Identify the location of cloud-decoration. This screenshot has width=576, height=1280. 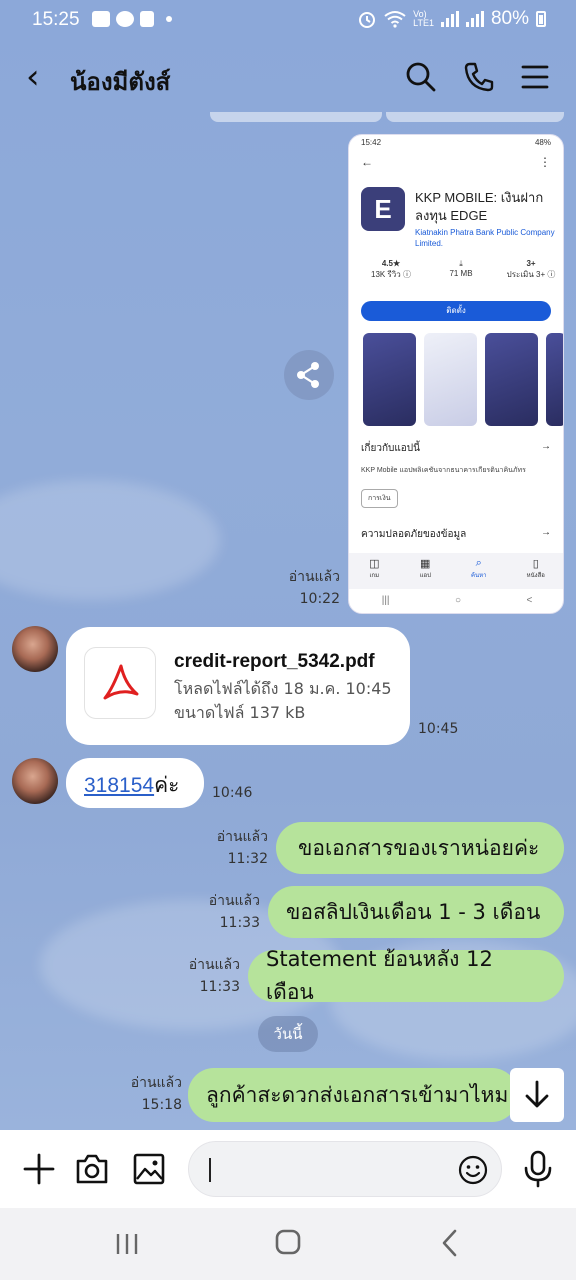
(110, 540).